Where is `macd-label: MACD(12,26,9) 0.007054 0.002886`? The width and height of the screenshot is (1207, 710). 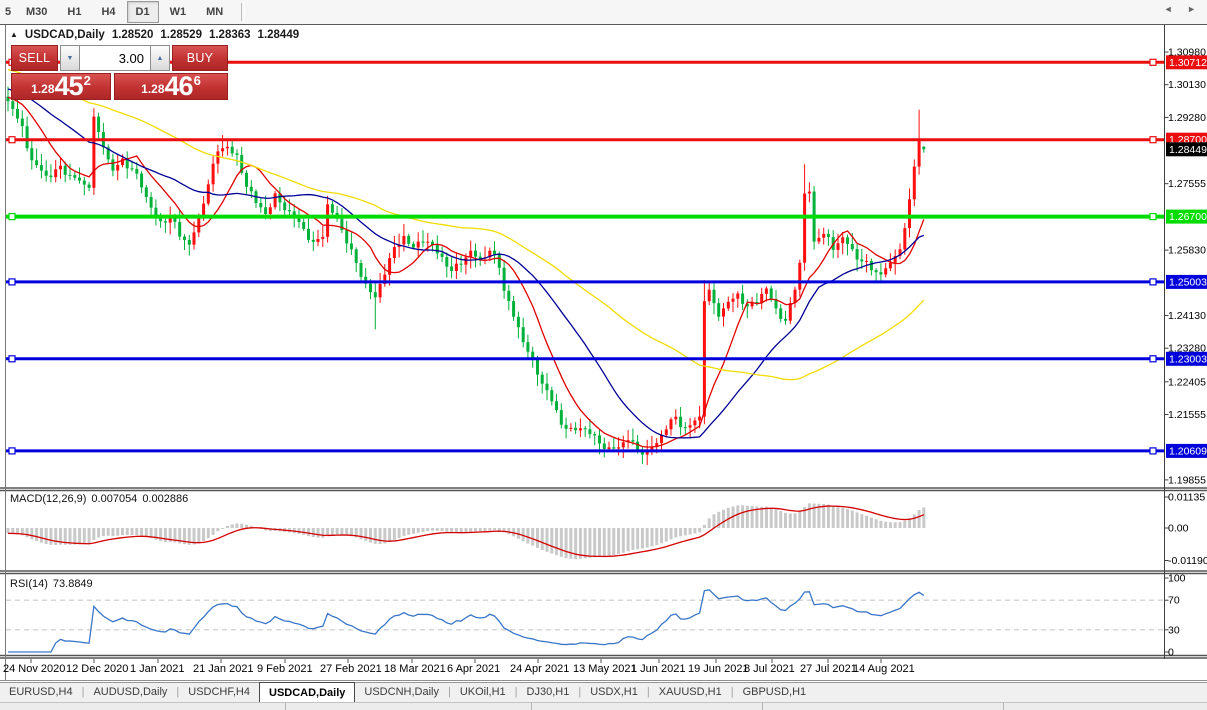
macd-label: MACD(12,26,9) 0.007054 0.002886 is located at coordinates (99, 499).